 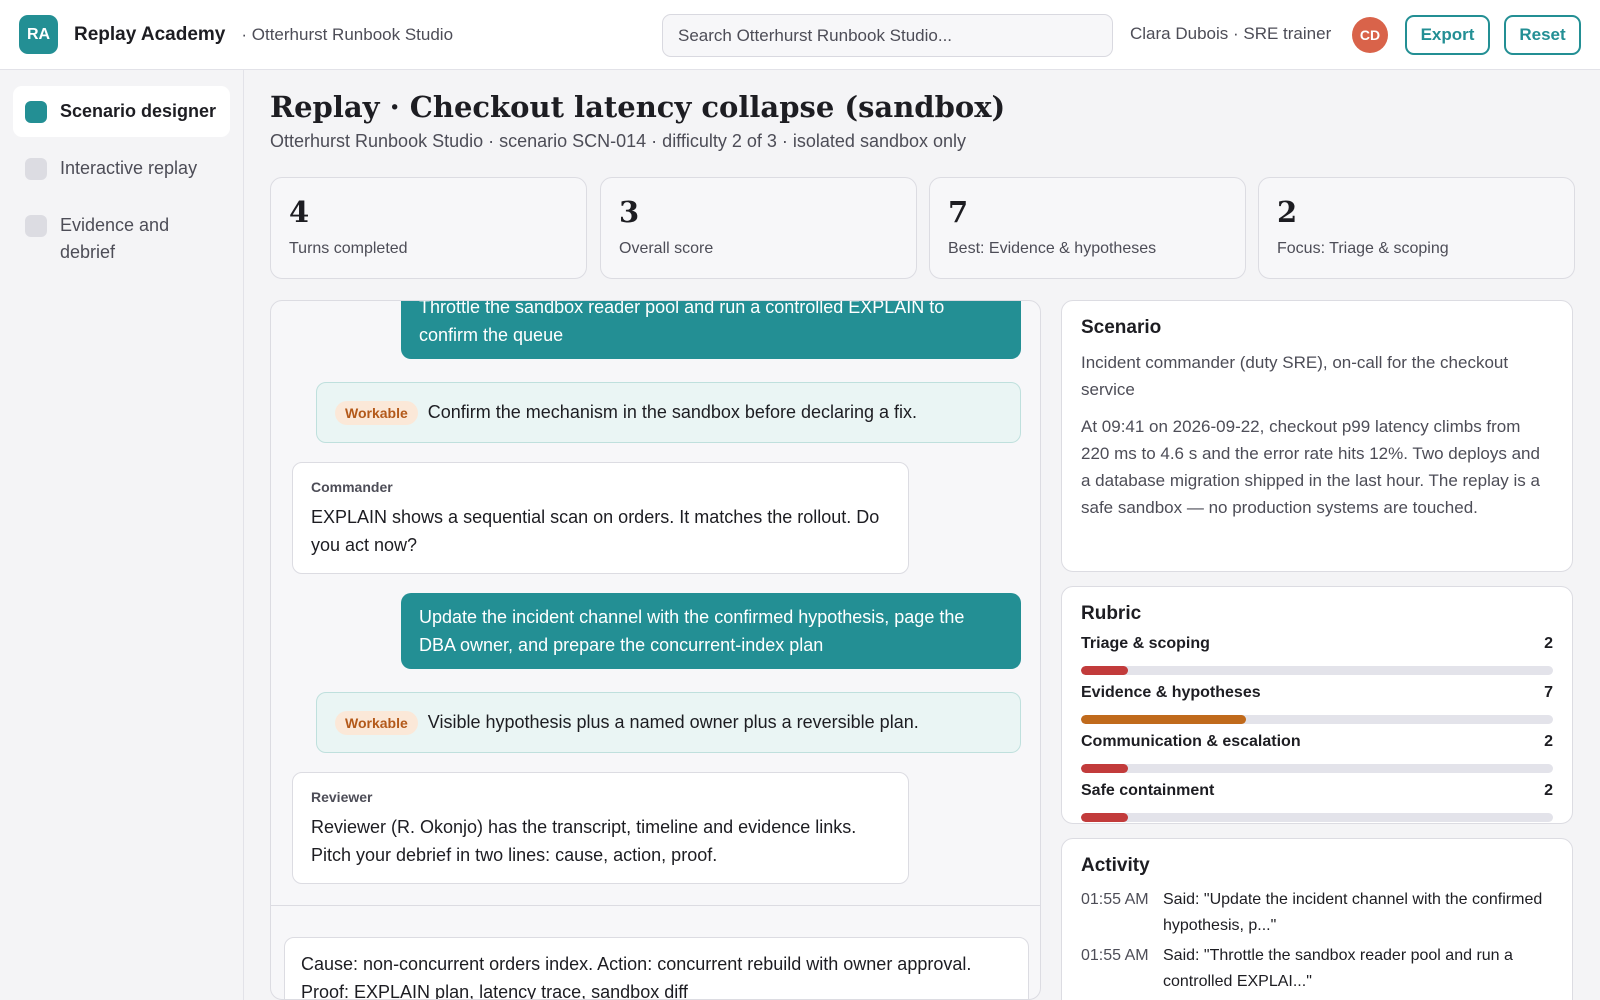 I want to click on rubric-label: Safe containment, so click(x=1148, y=790).